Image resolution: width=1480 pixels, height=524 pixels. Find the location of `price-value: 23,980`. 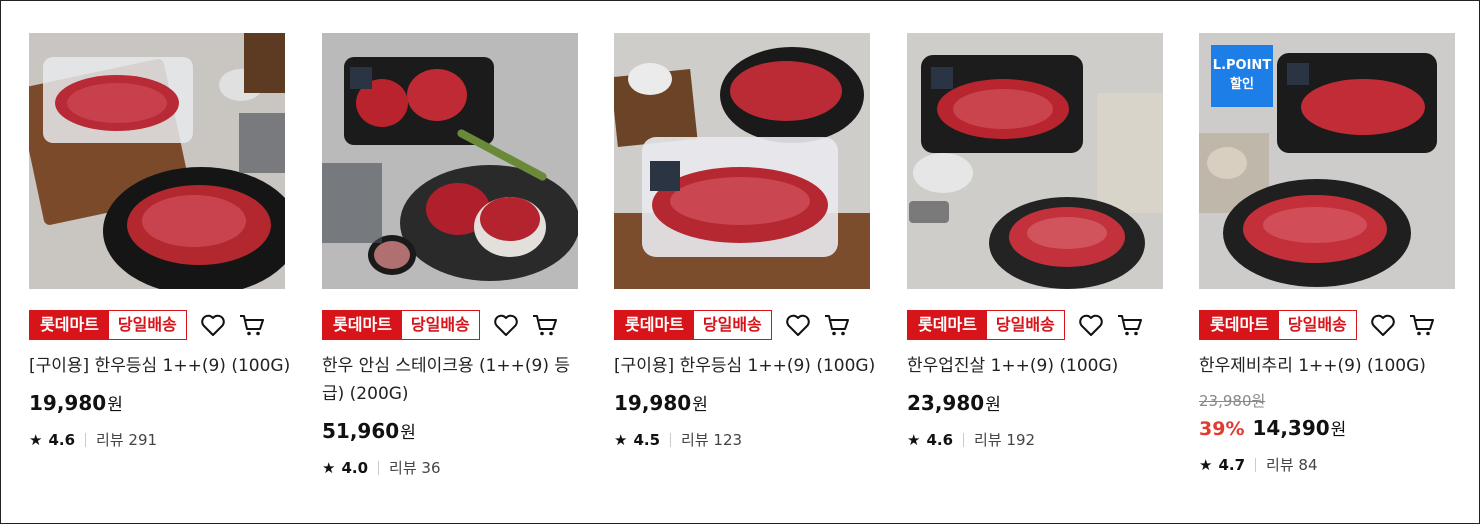

price-value: 23,980 is located at coordinates (946, 403).